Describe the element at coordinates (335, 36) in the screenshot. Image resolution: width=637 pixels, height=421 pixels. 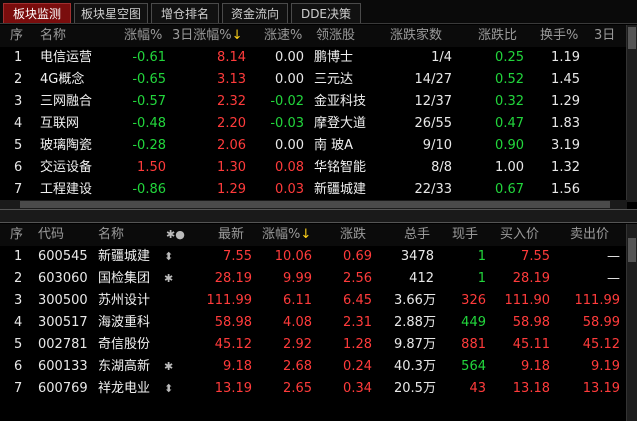
I see `col-leader: 领涨股` at that location.